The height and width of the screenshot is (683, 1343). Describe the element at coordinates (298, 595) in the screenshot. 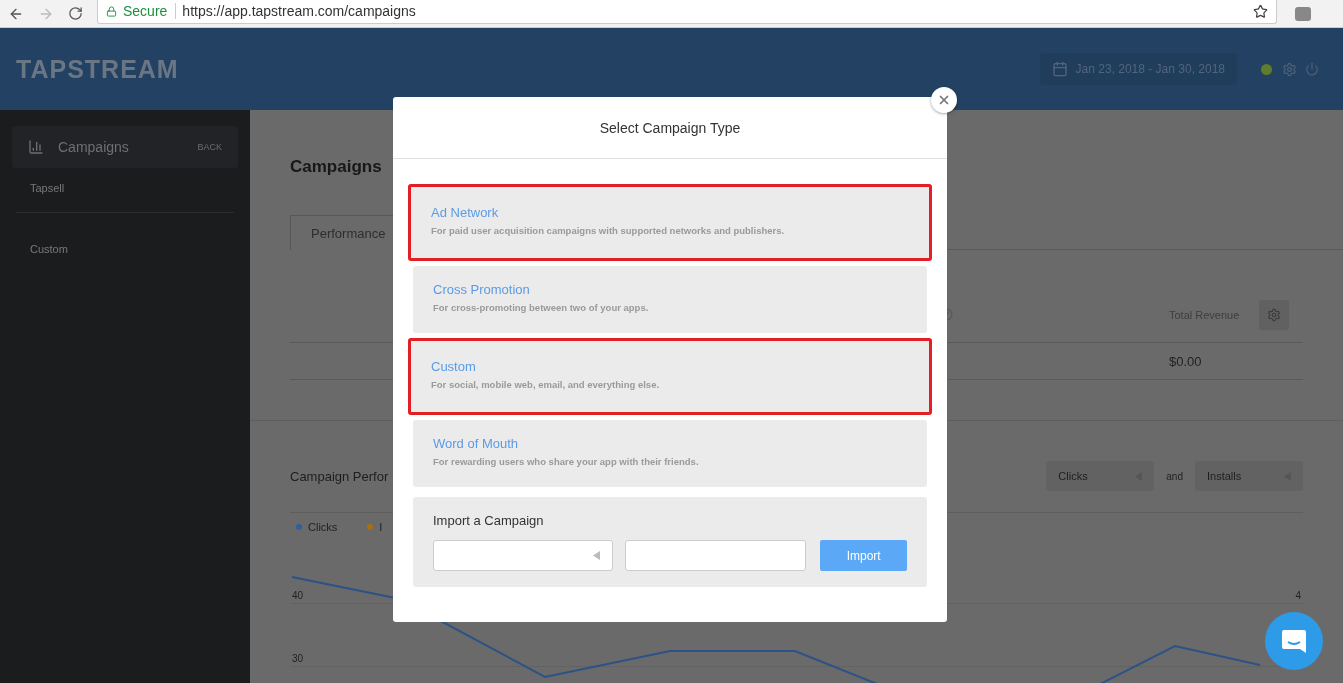

I see `axis-tick: 40` at that location.